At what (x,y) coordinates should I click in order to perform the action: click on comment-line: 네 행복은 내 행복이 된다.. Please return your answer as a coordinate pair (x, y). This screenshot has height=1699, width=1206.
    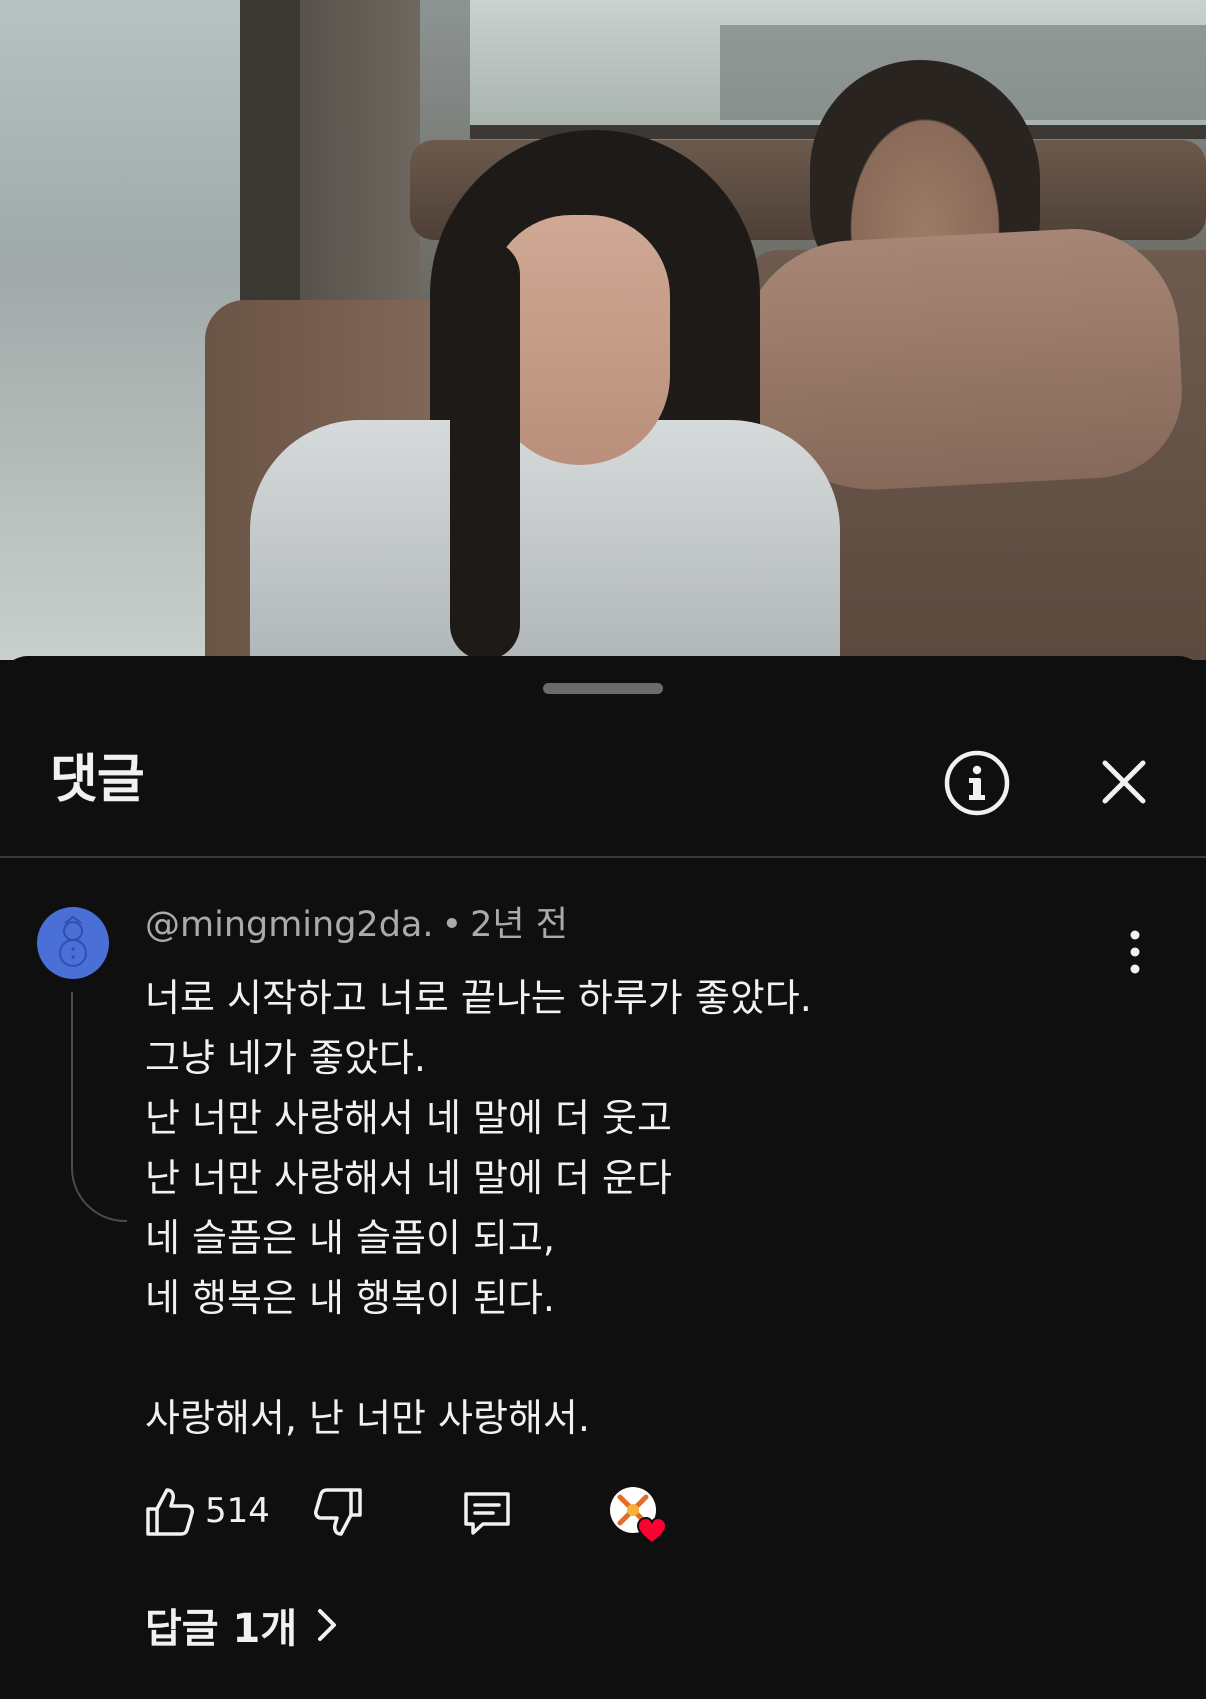
    Looking at the image, I should click on (350, 1298).